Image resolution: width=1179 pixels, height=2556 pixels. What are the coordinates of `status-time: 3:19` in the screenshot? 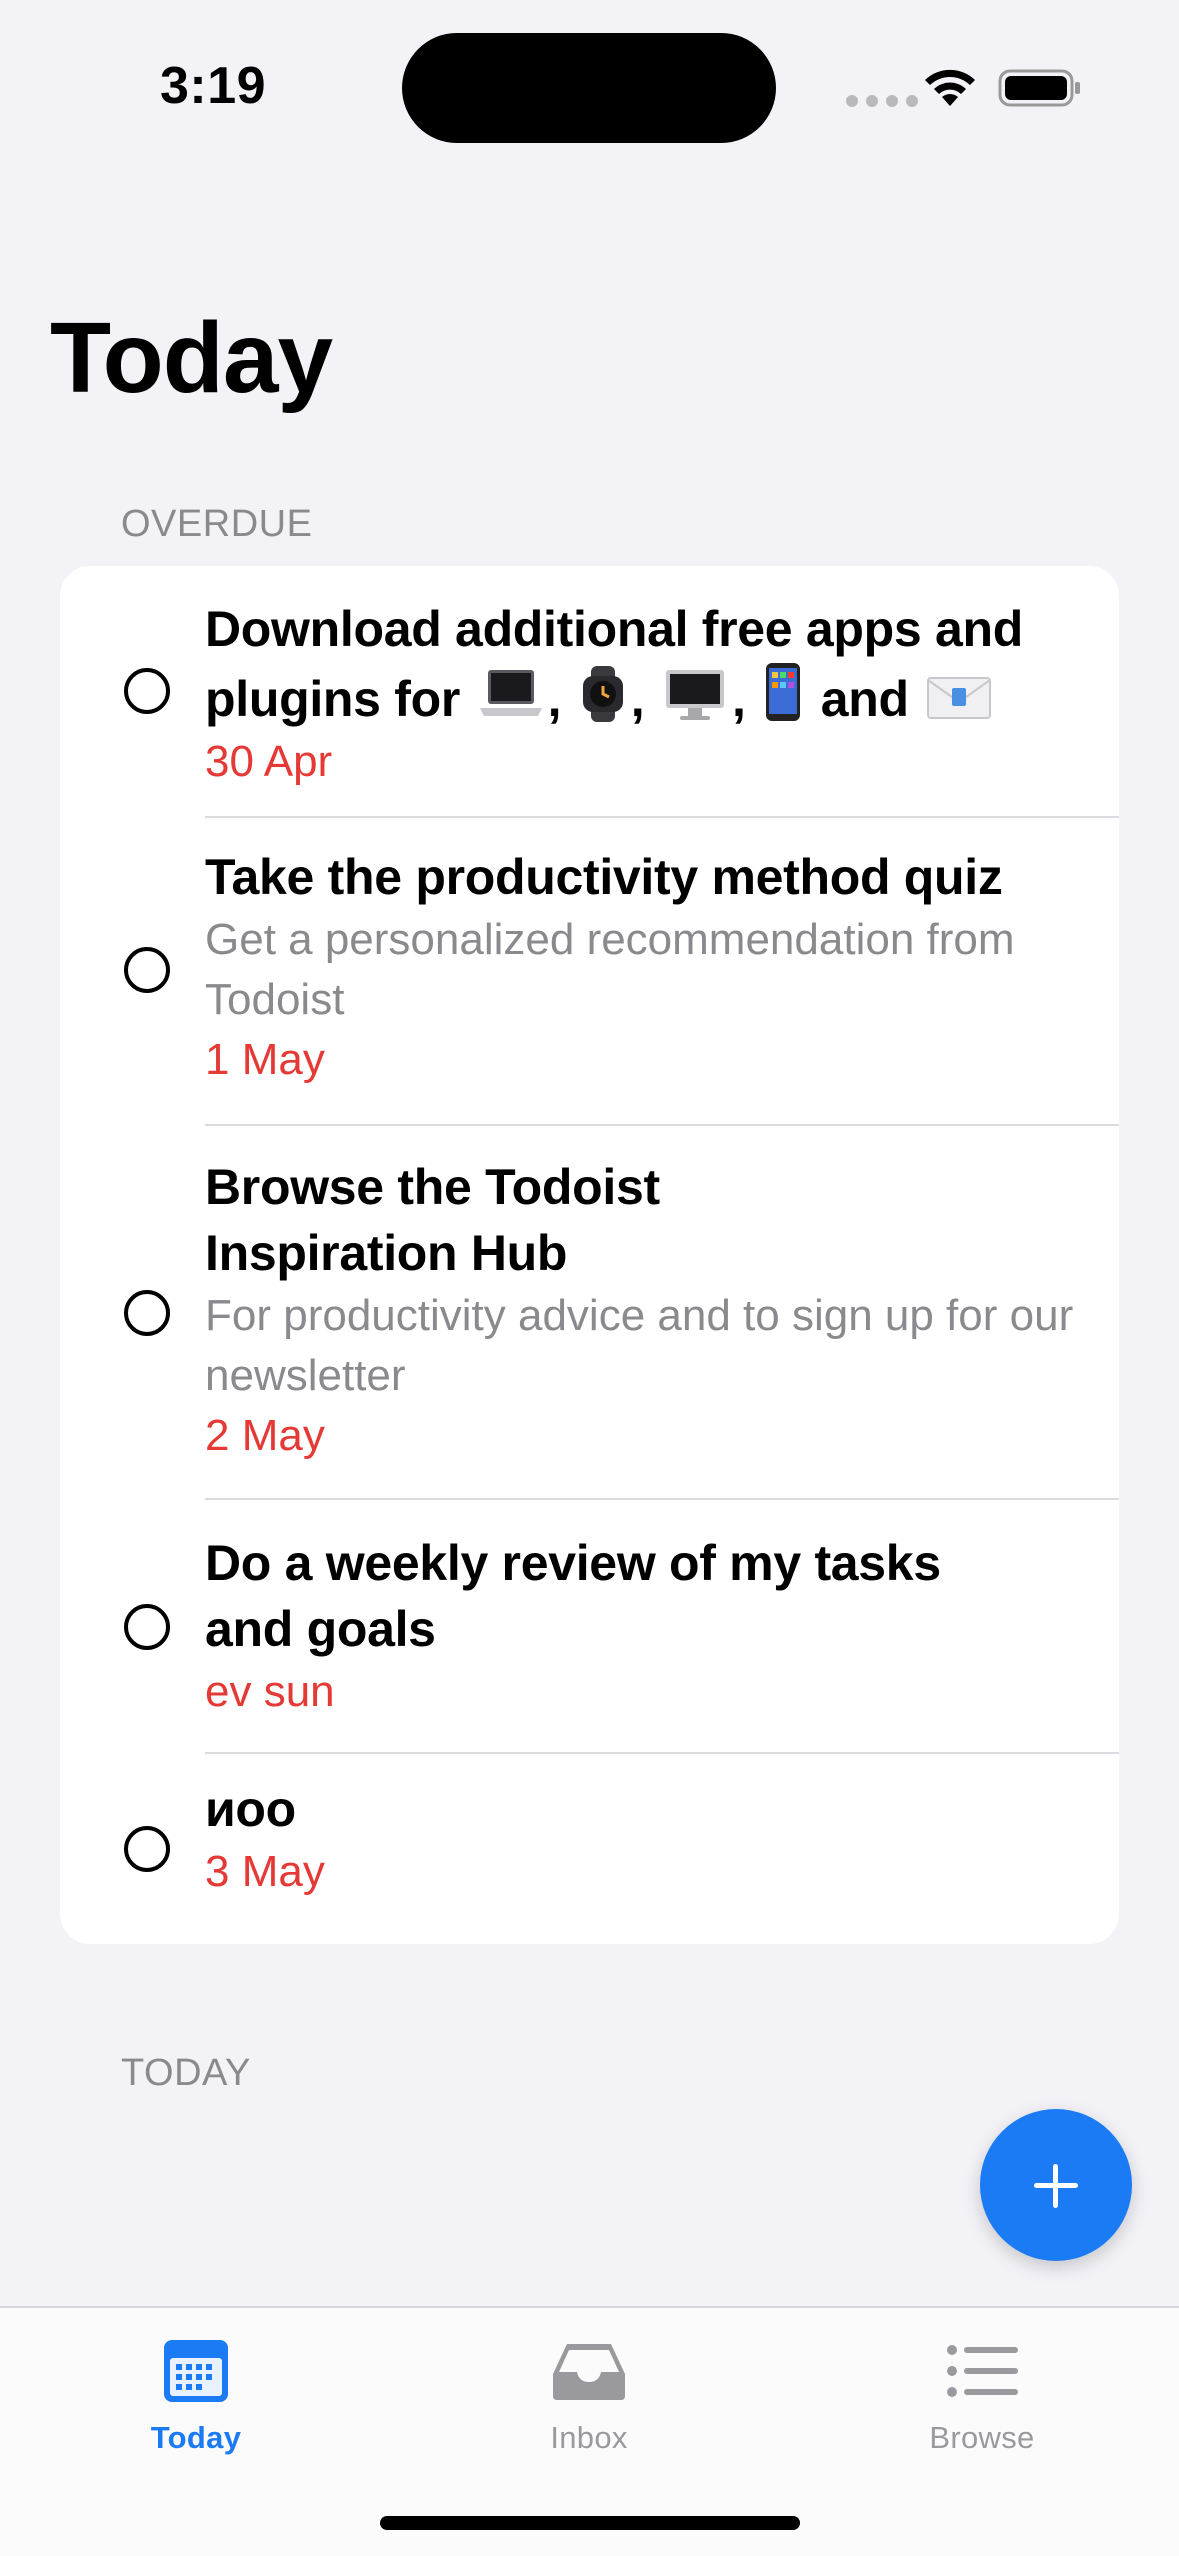 It's located at (213, 86).